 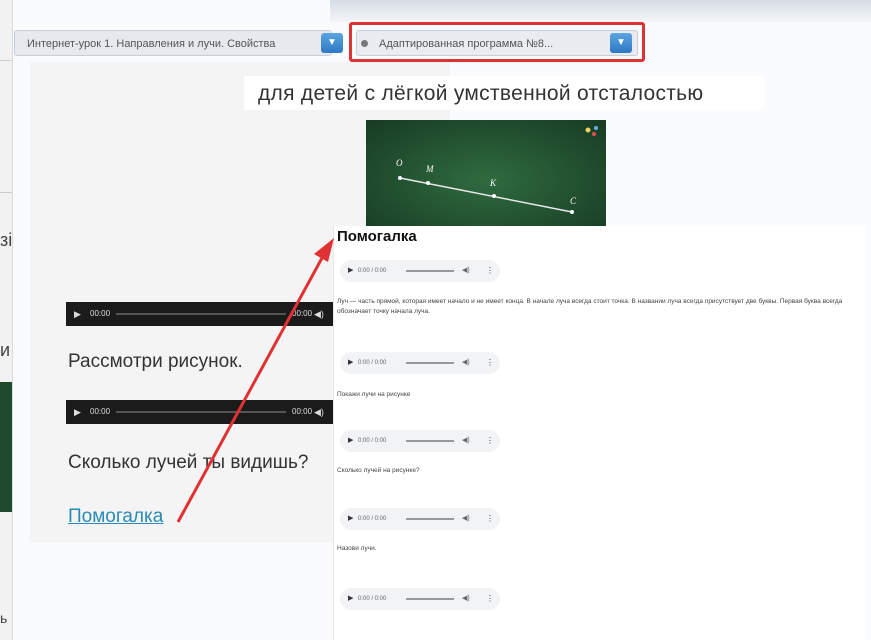 What do you see at coordinates (255, 380) in the screenshot?
I see `annotation-arrow` at bounding box center [255, 380].